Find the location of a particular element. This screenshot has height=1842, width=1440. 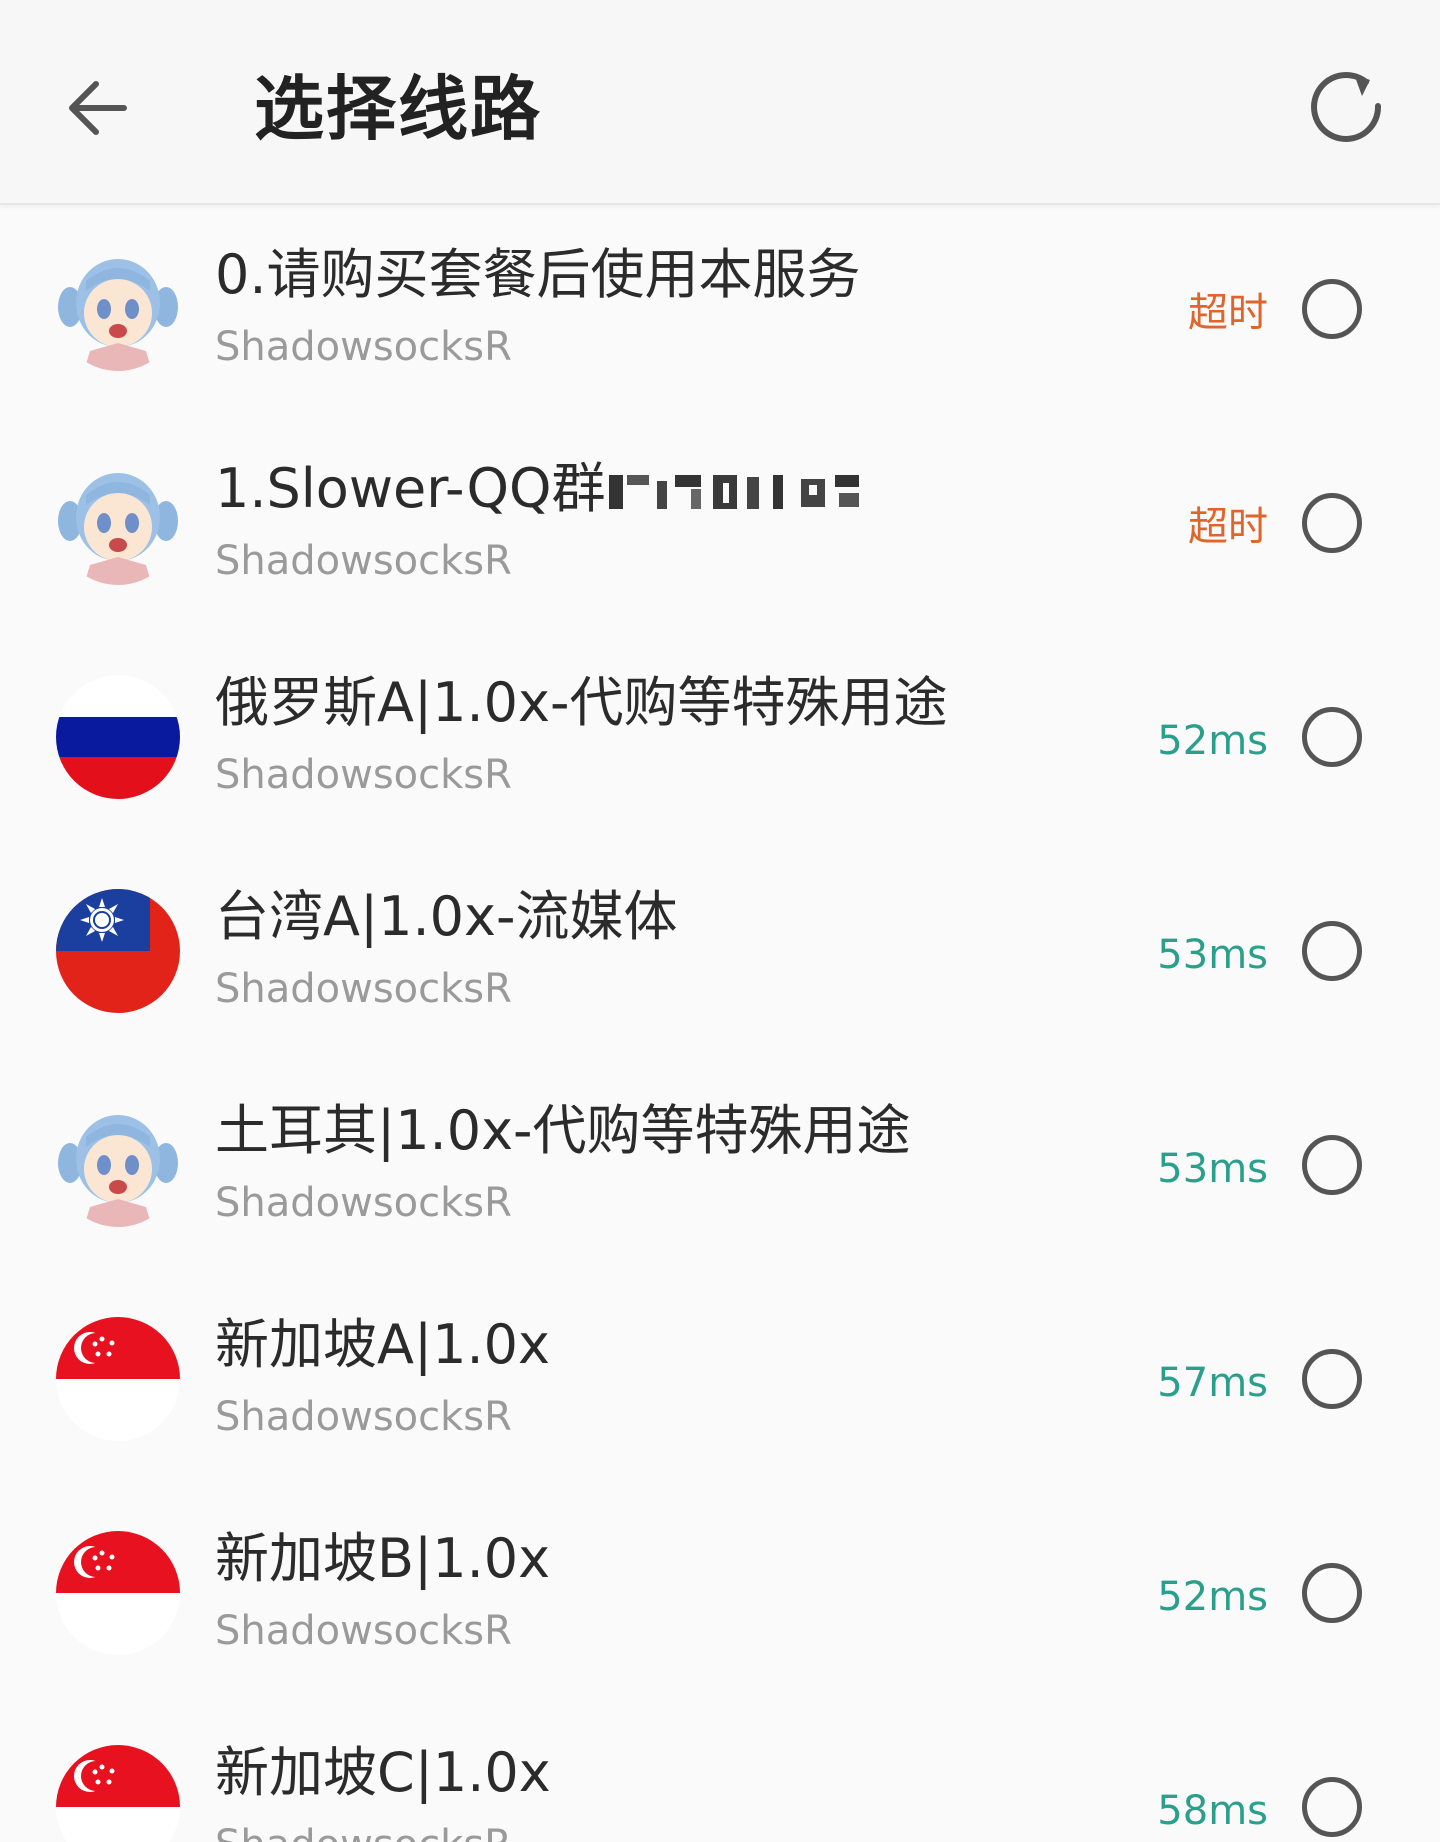

server-row: 新加坡C|1.0x ShadowsocksR 58ms is located at coordinates (720, 1772).